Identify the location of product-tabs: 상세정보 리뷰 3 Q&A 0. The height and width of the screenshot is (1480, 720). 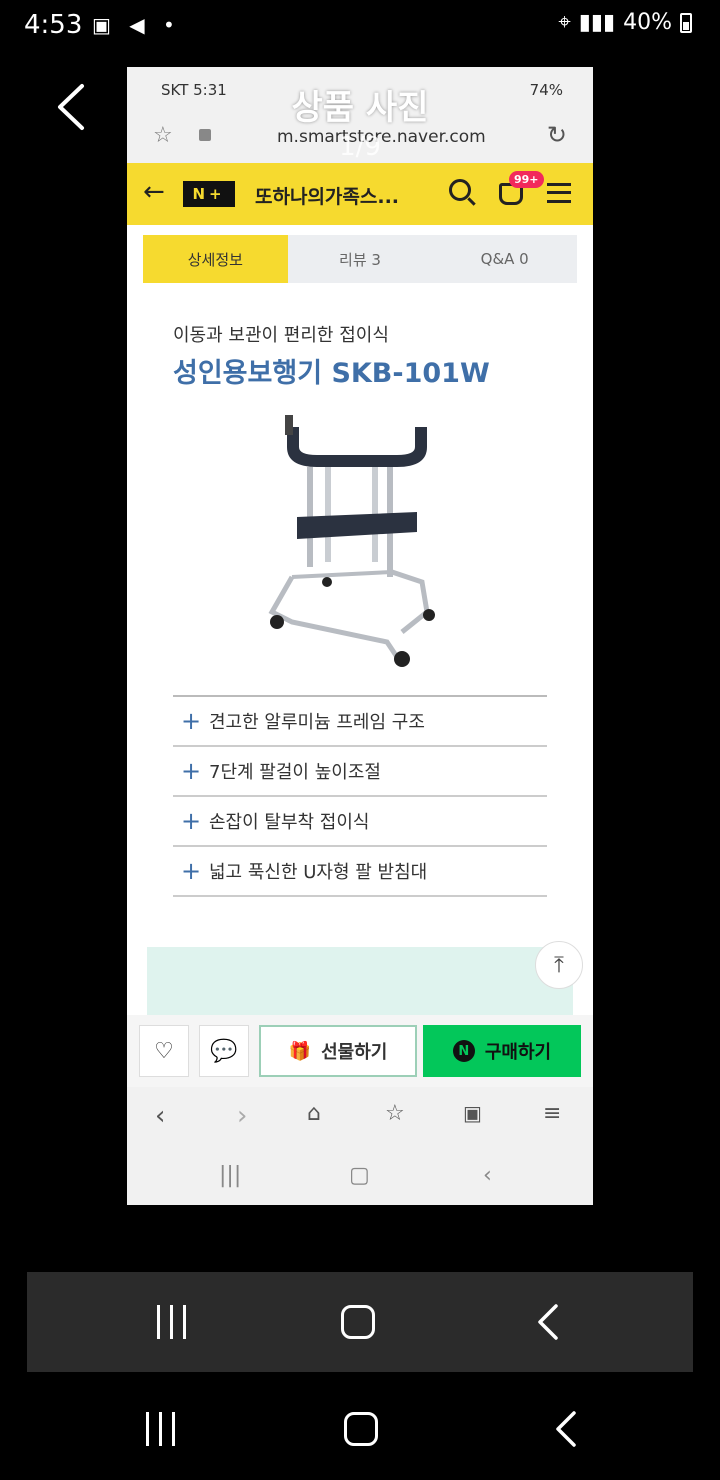
(360, 259).